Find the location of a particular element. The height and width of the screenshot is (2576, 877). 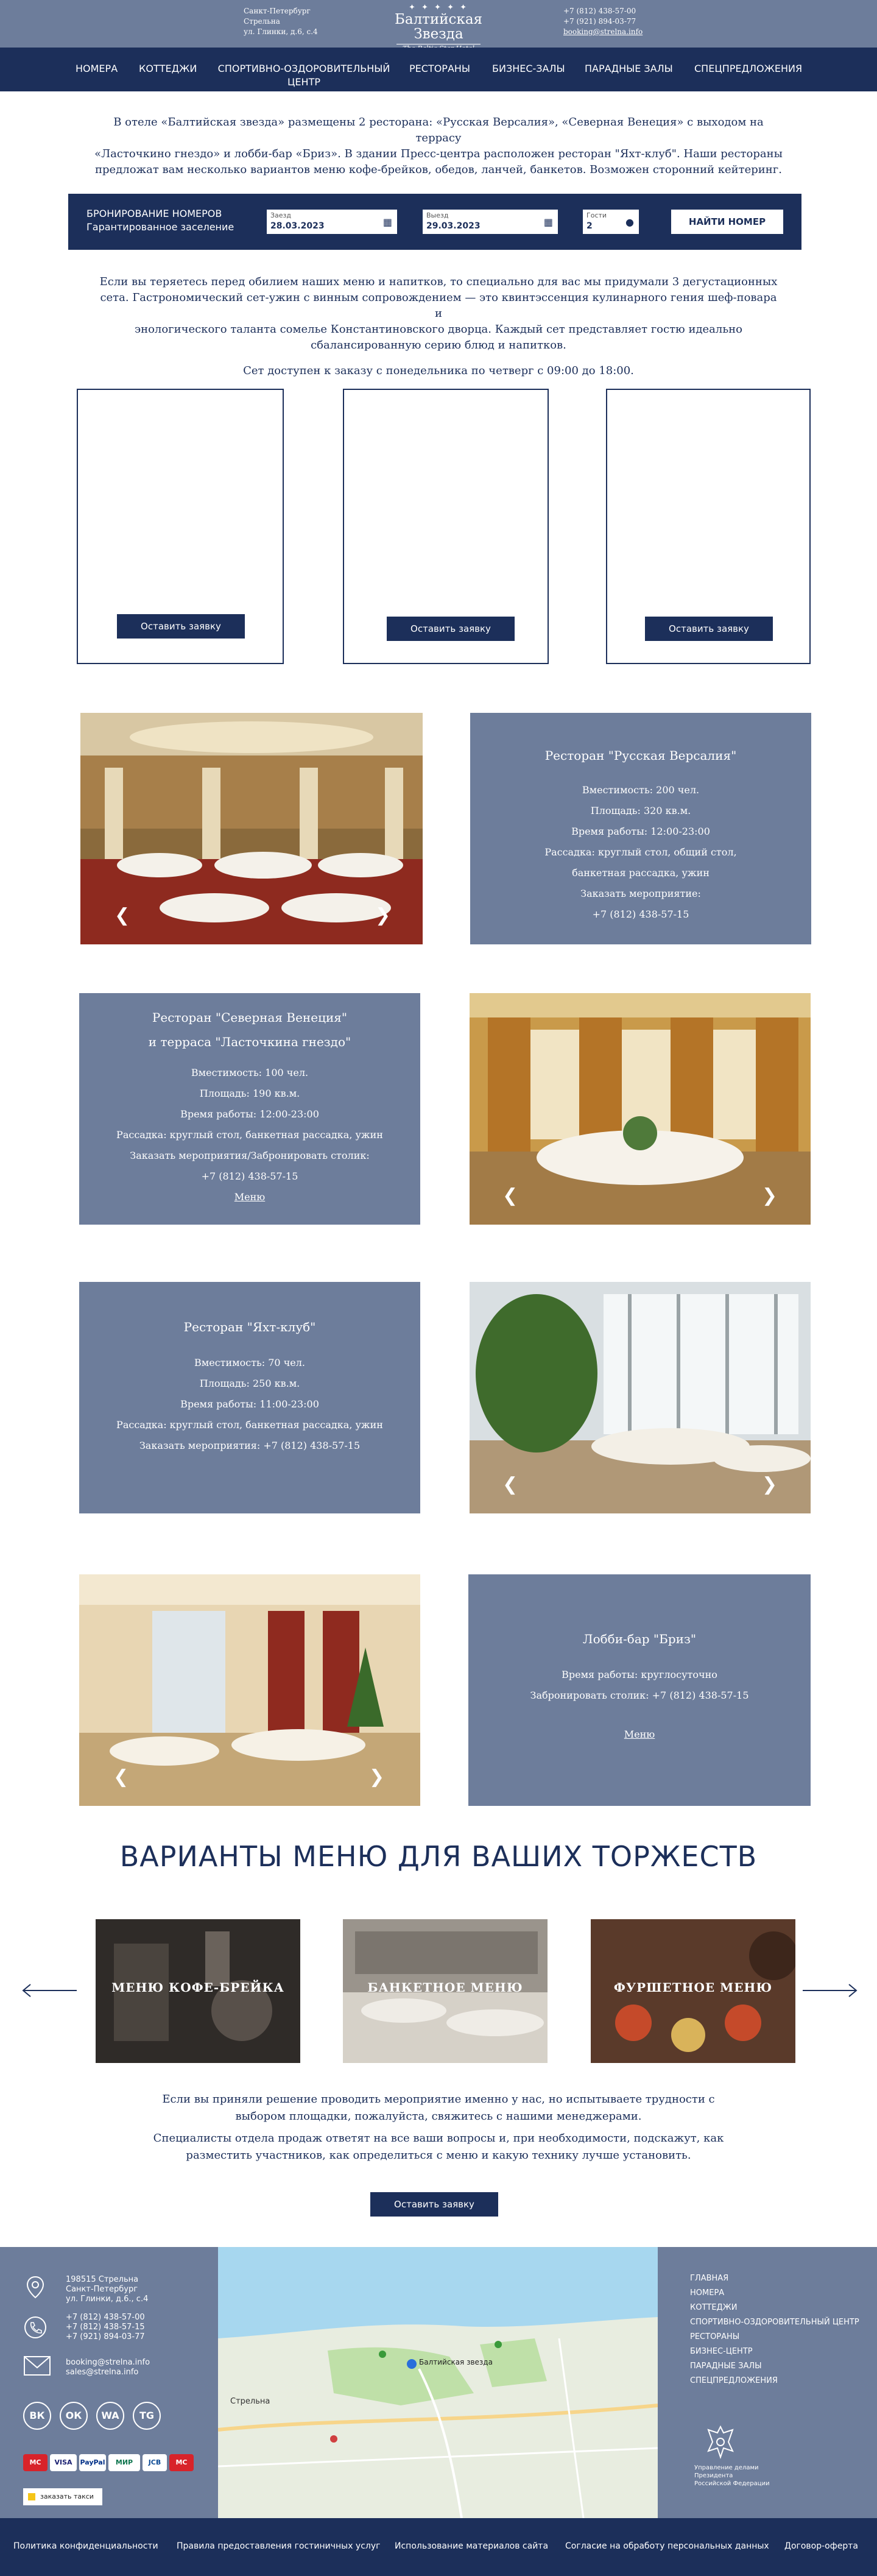

header-email: booking@strelna.info is located at coordinates (603, 32).